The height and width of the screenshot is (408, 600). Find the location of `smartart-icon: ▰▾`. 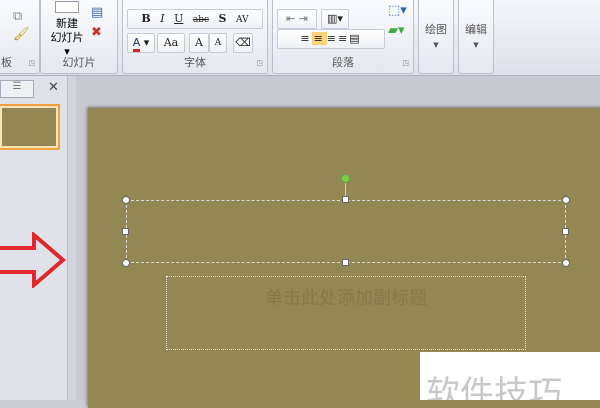

smartart-icon: ▰▾ is located at coordinates (396, 31).